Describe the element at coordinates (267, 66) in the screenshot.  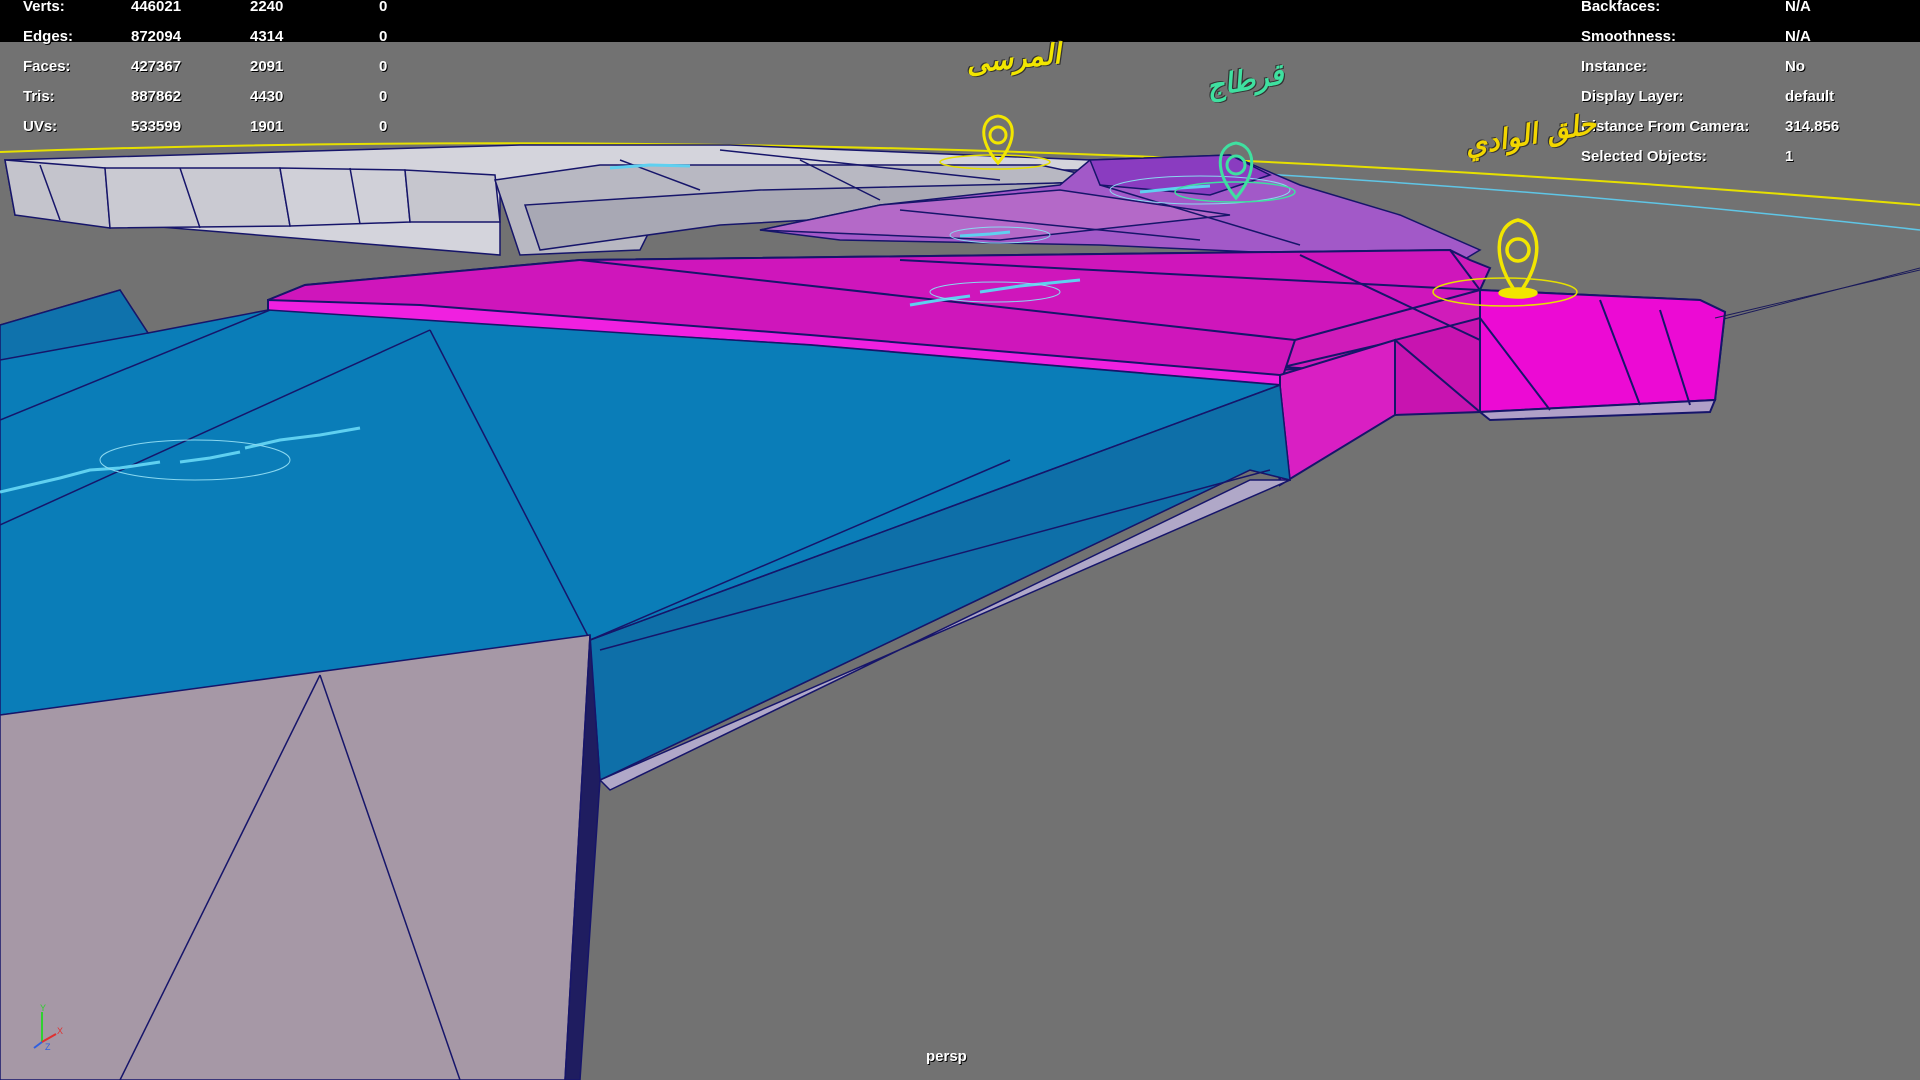
I see `stat-value-object: 2091` at that location.